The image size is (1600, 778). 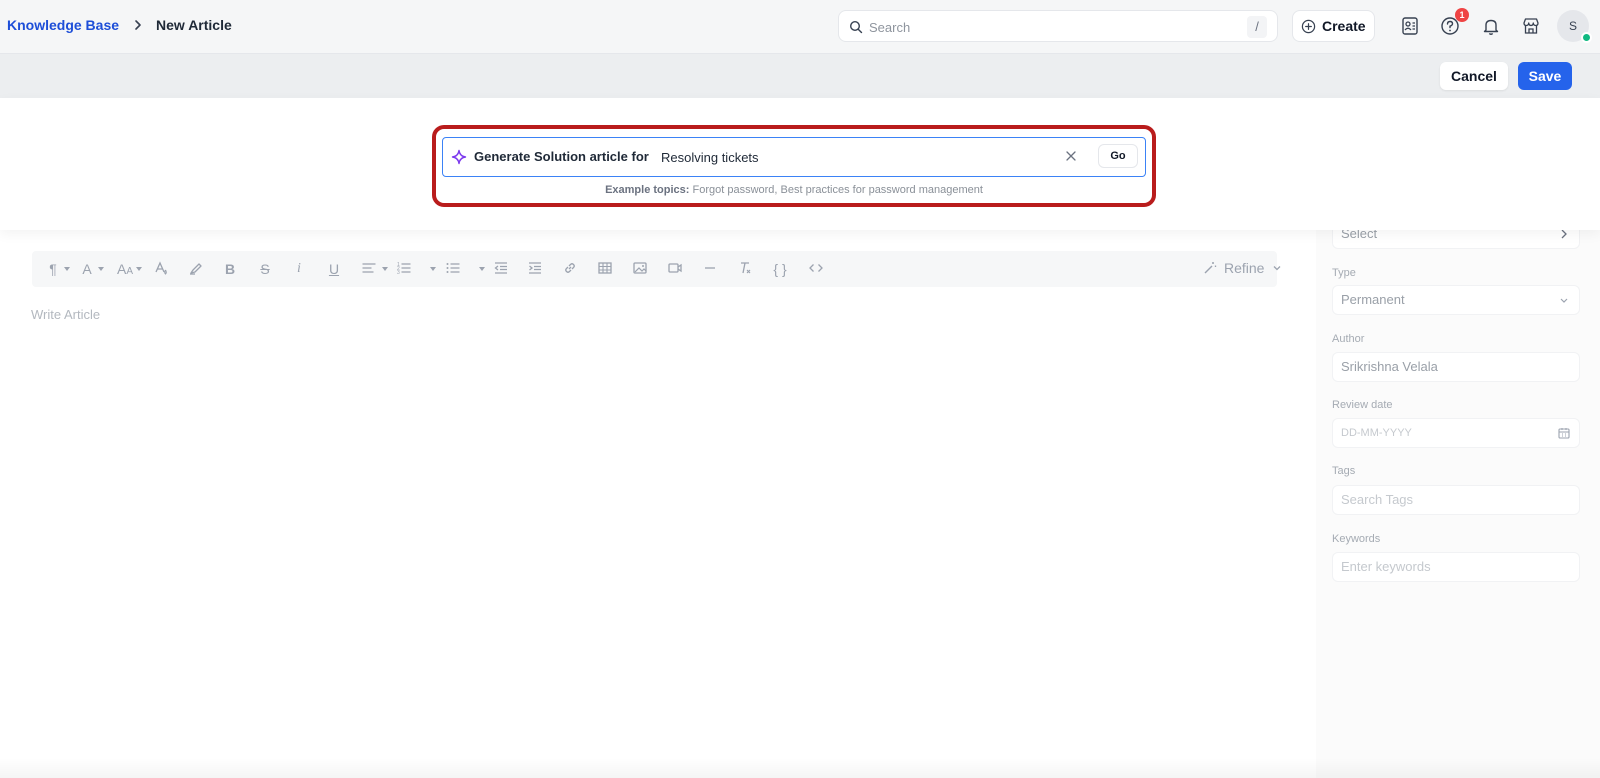 I want to click on tags-label: Tags, so click(x=1344, y=471).